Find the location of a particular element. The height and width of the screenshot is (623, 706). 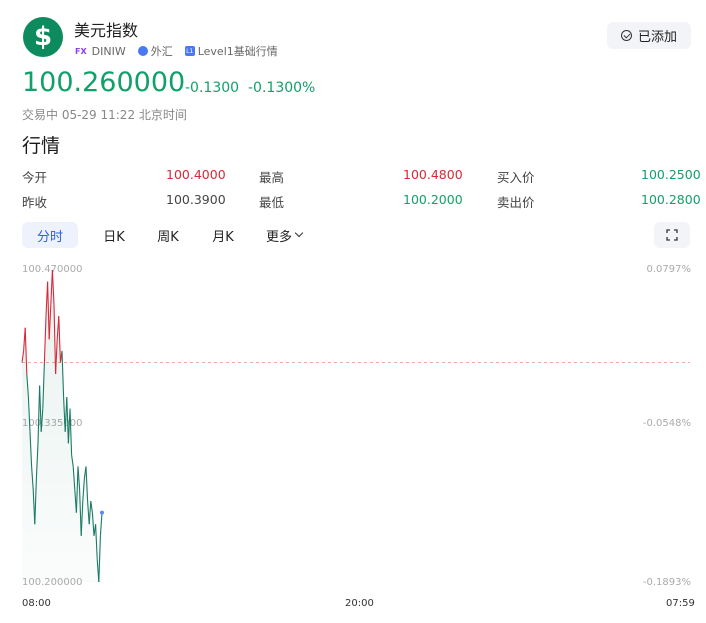

last-price-point is located at coordinates (102, 512).